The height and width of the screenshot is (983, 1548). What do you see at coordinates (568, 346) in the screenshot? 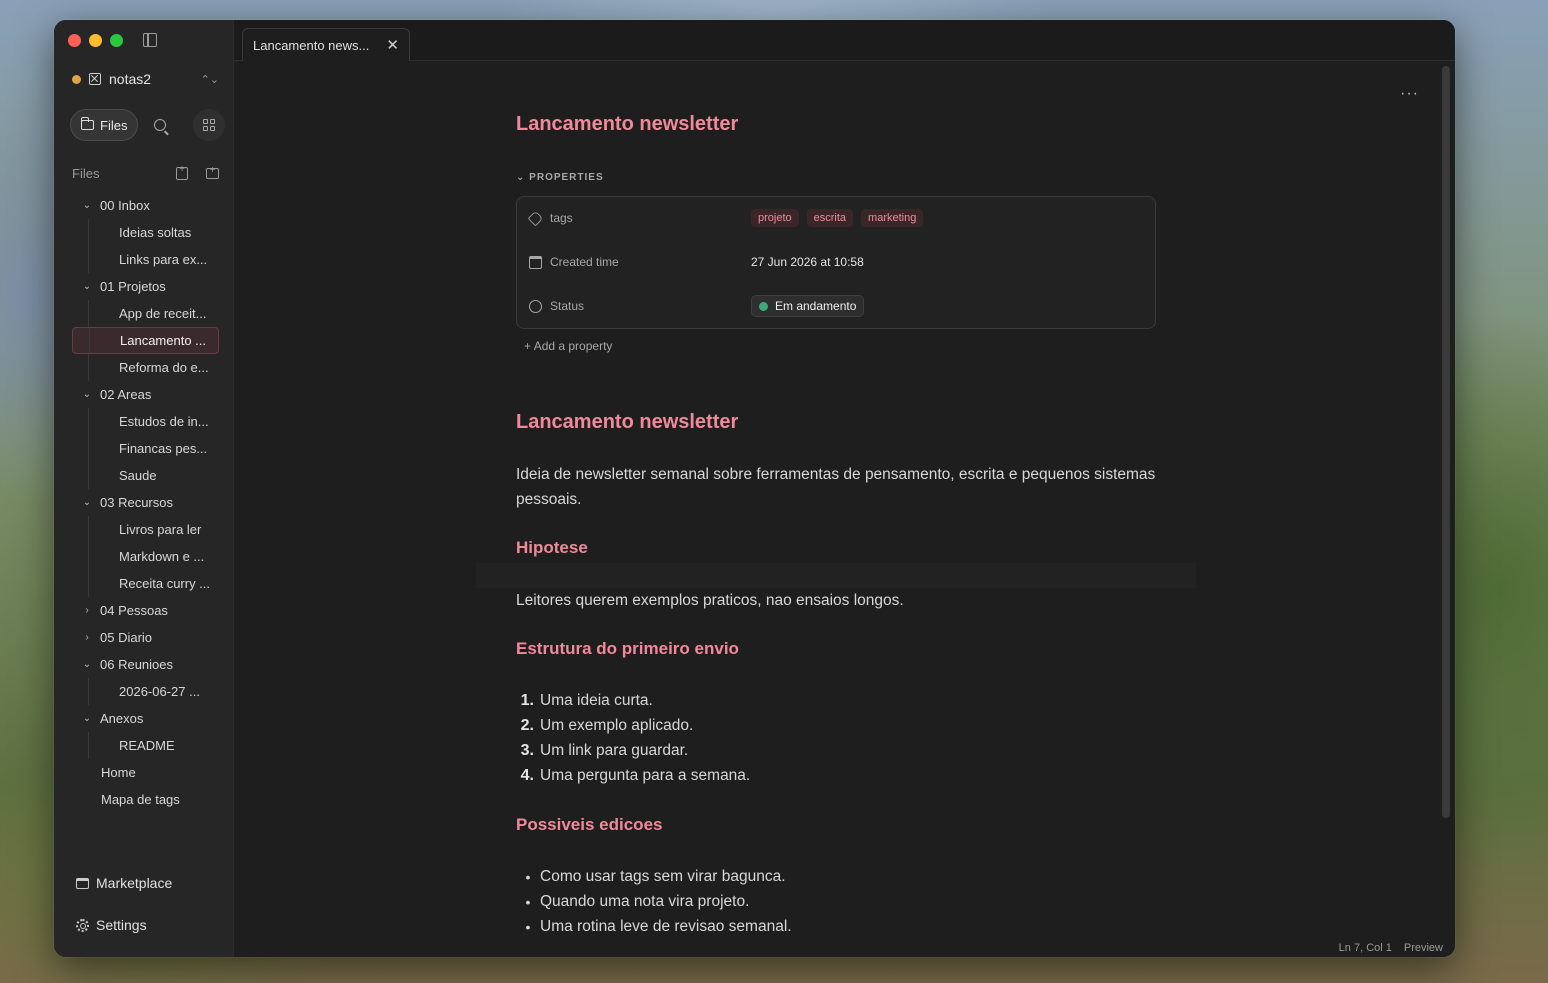
I see `add-property-button: + Add a property` at bounding box center [568, 346].